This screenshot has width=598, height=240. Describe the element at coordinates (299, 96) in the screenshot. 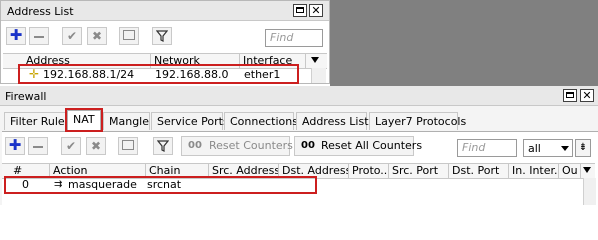

I see `firewall-titlebar: Firewall ✕` at that location.